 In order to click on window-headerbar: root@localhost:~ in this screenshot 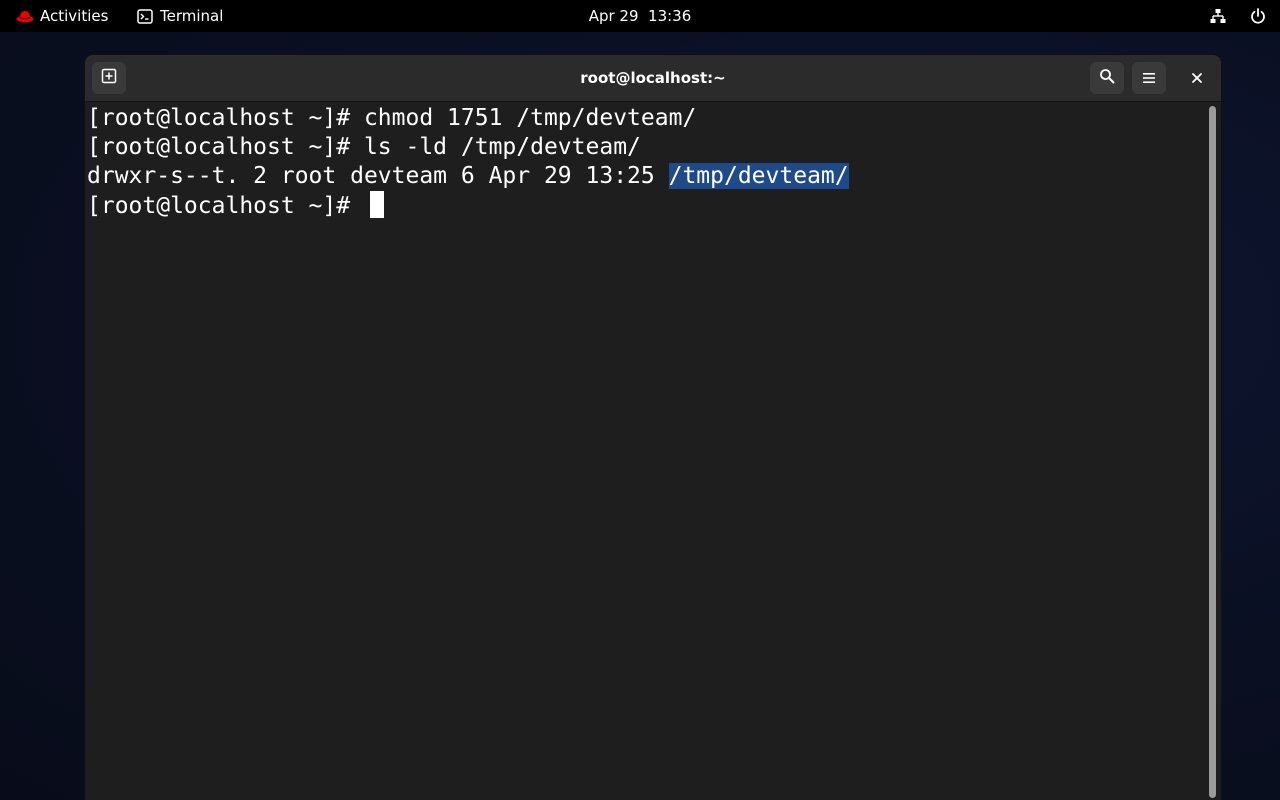, I will do `click(653, 78)`.